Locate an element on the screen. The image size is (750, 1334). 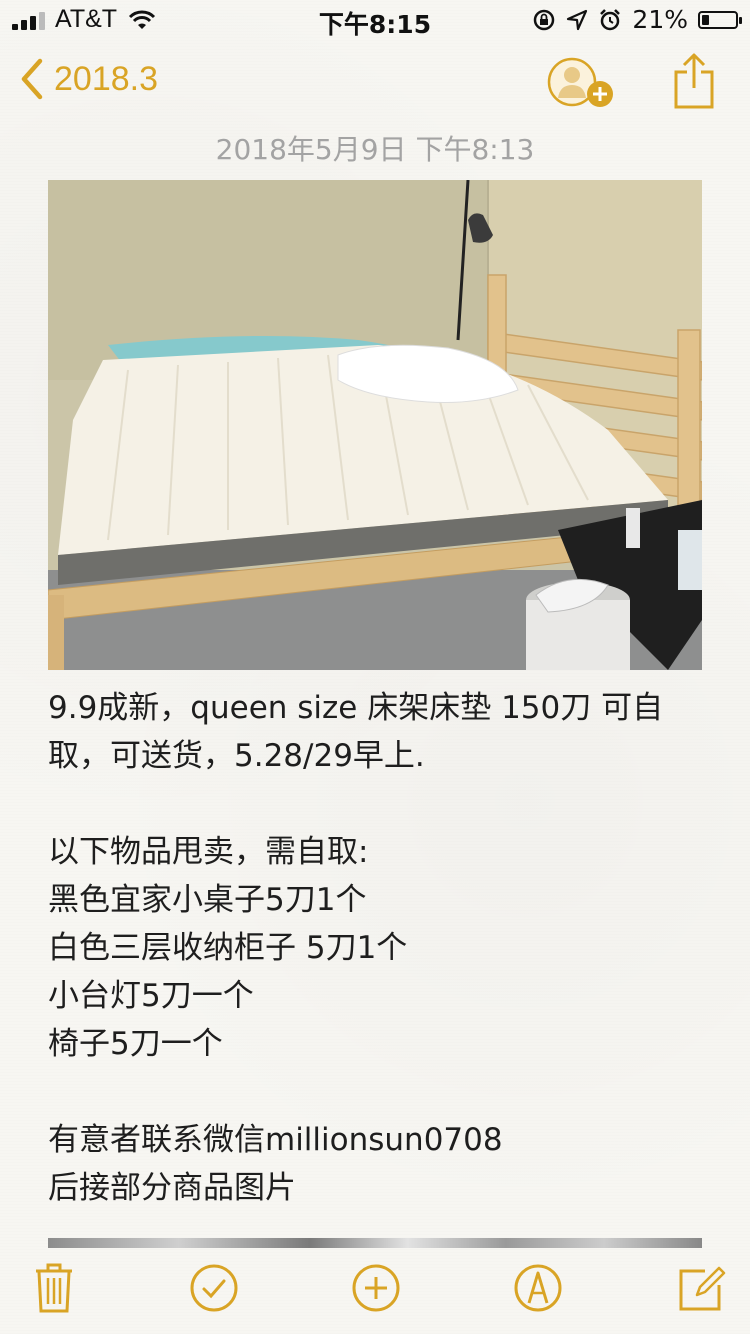
trash-icon is located at coordinates (54, 1288).